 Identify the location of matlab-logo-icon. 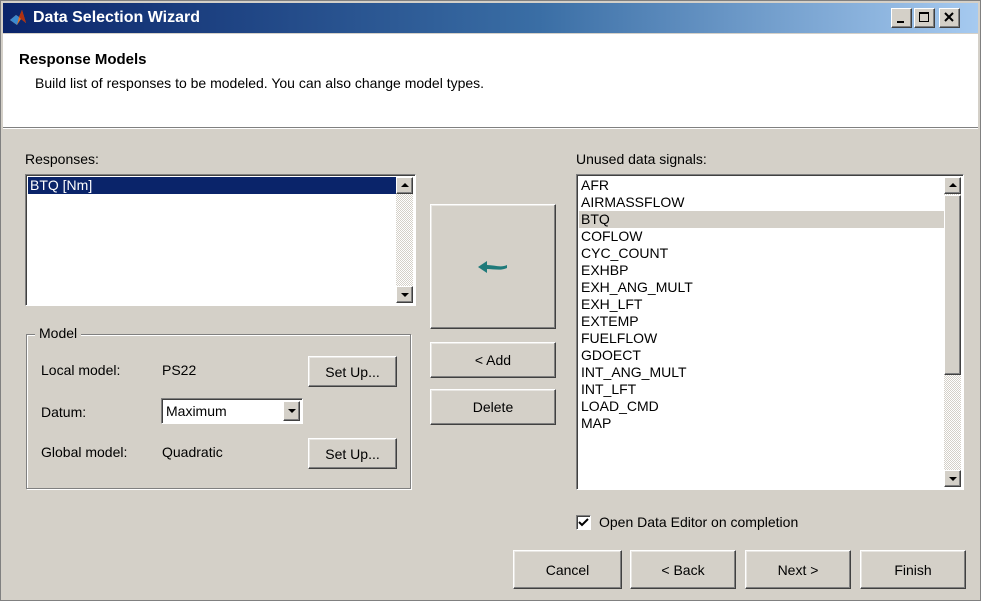
(18, 17).